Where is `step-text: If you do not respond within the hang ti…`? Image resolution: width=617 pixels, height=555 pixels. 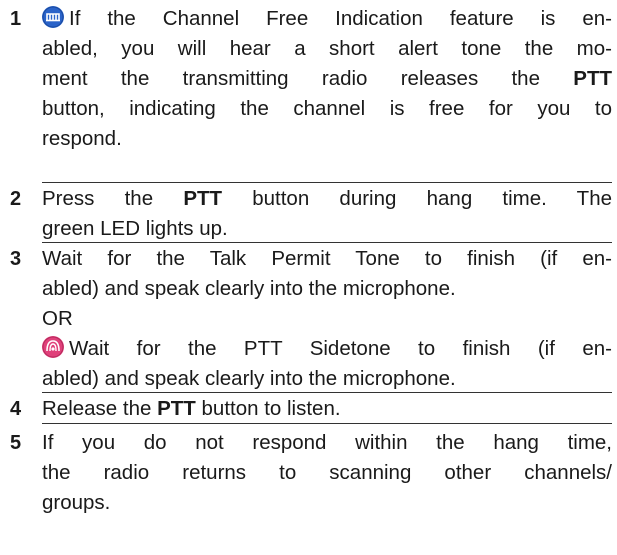 step-text: If you do not respond within the hang ti… is located at coordinates (327, 473).